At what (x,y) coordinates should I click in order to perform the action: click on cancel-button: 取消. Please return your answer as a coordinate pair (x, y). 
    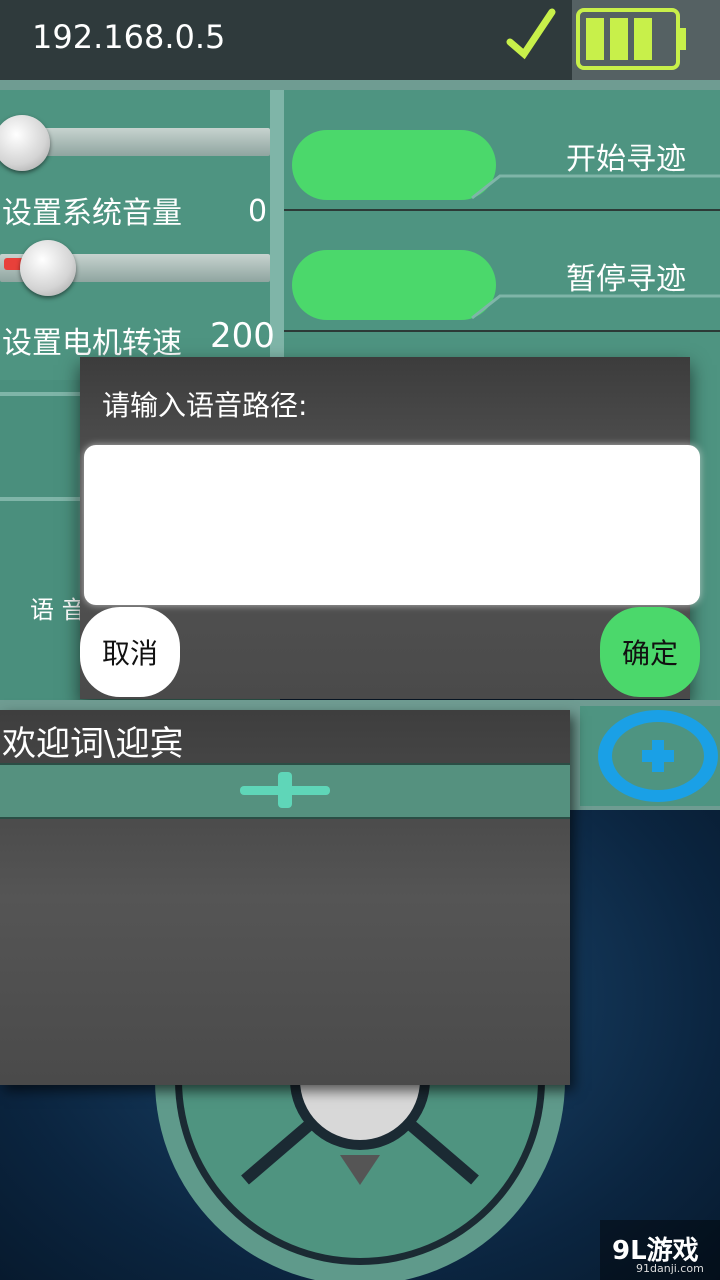
    Looking at the image, I should click on (130, 652).